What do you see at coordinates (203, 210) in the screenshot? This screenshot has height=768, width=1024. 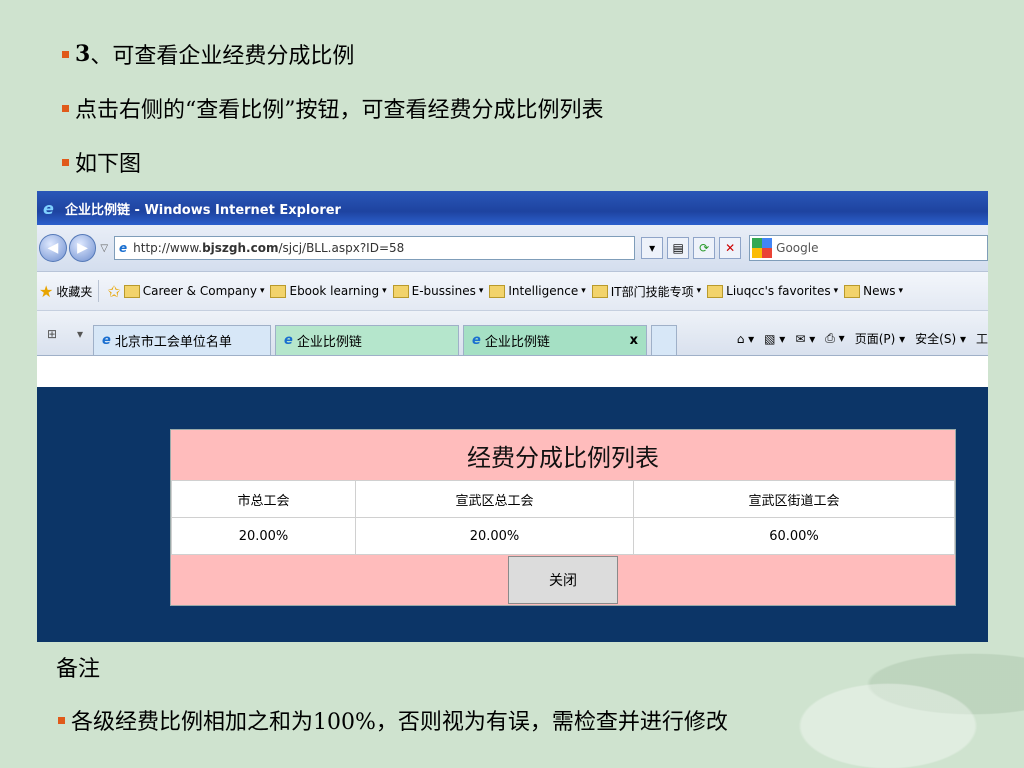 I see `window-title: 企业比例链 - Windows Internet Explorer` at bounding box center [203, 210].